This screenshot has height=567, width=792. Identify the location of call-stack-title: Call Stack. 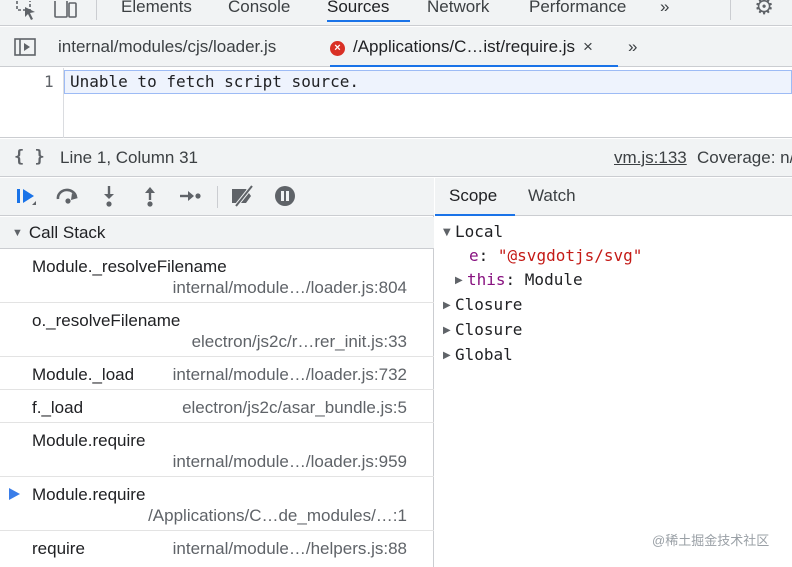
(67, 232).